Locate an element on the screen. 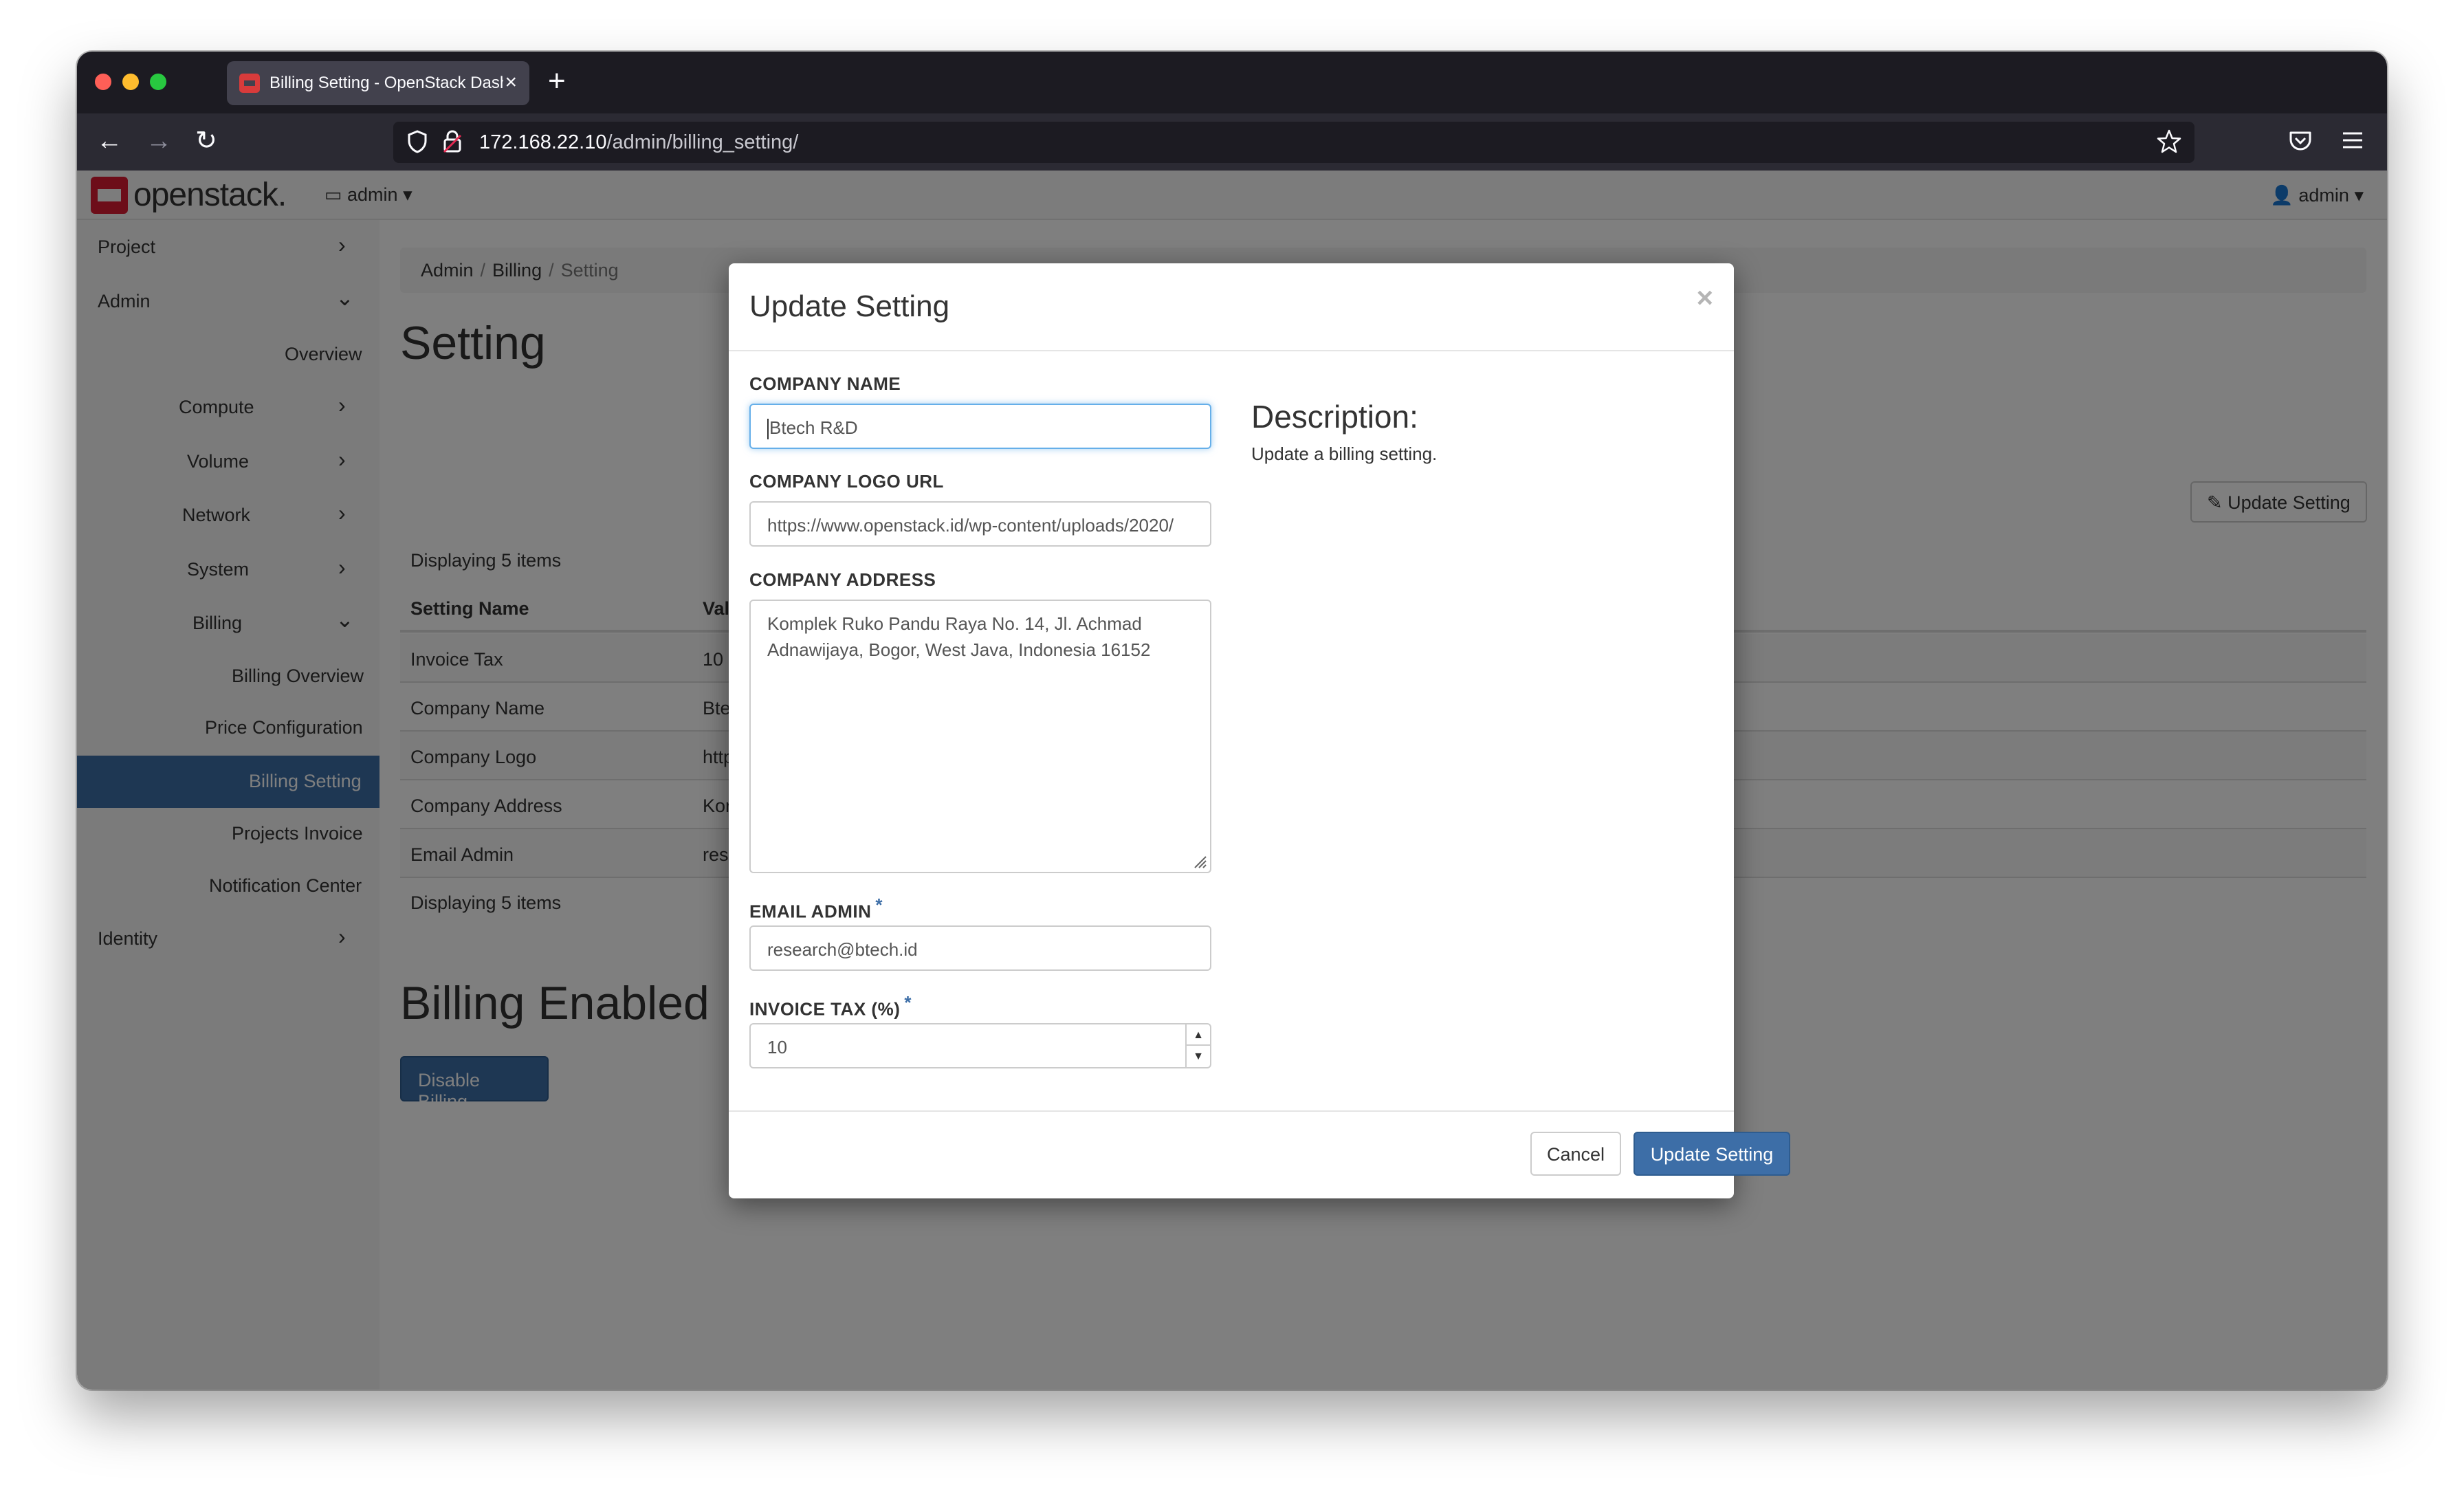  minimize-window-button is located at coordinates (130, 82).